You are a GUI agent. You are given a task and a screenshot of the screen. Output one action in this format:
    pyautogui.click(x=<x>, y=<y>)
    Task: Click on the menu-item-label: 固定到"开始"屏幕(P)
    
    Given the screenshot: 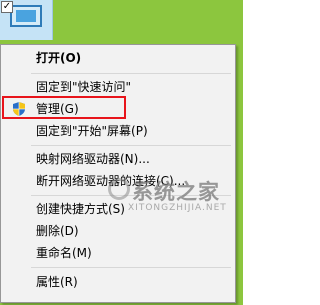 What is the action you would take?
    pyautogui.click(x=92, y=131)
    